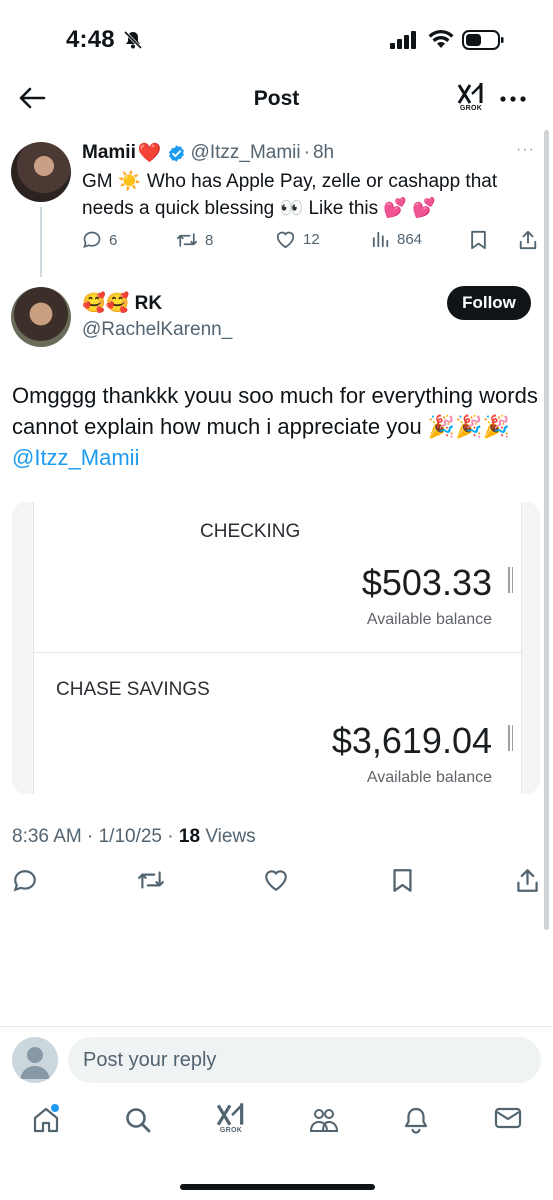 Image resolution: width=553 pixels, height=1200 pixels. I want to click on reply-action: 6, so click(99, 240).